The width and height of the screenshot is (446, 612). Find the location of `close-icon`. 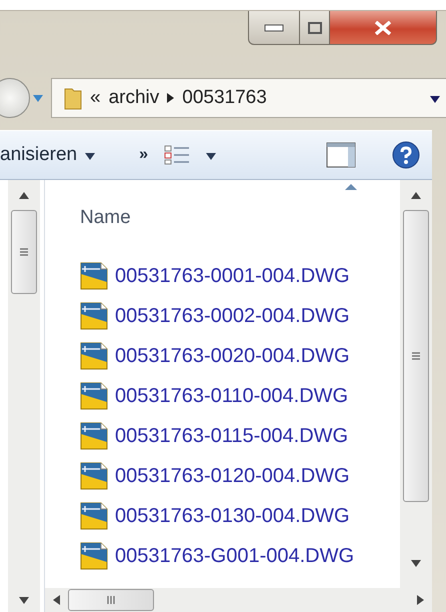

close-icon is located at coordinates (383, 27).